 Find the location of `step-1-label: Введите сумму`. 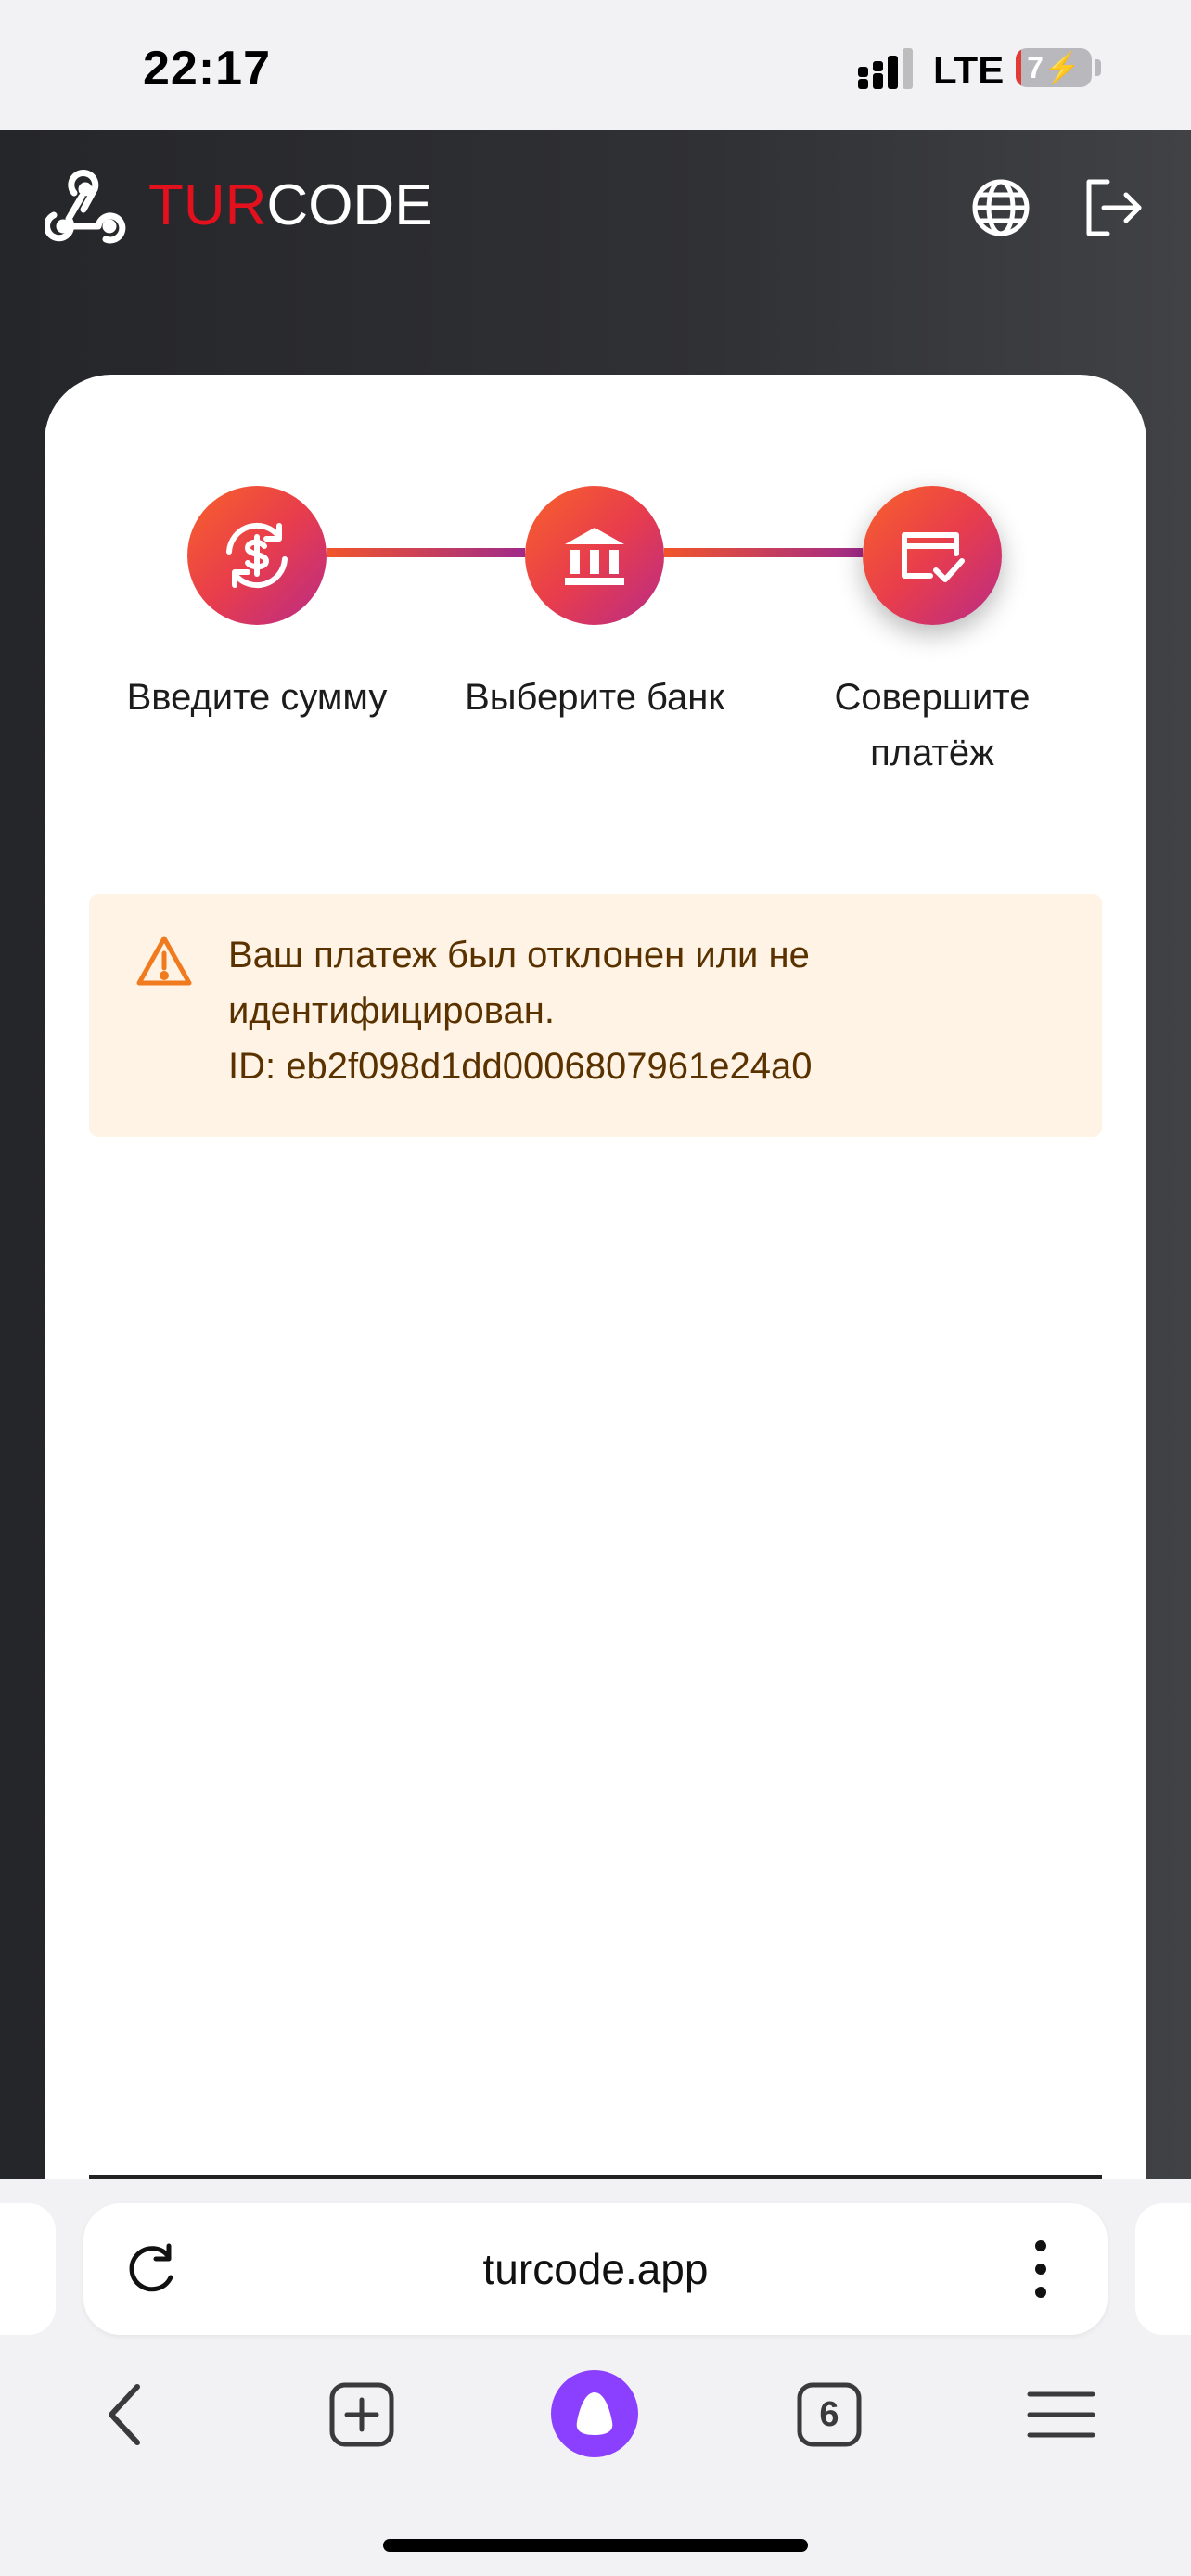

step-1-label: Введите сумму is located at coordinates (257, 697).